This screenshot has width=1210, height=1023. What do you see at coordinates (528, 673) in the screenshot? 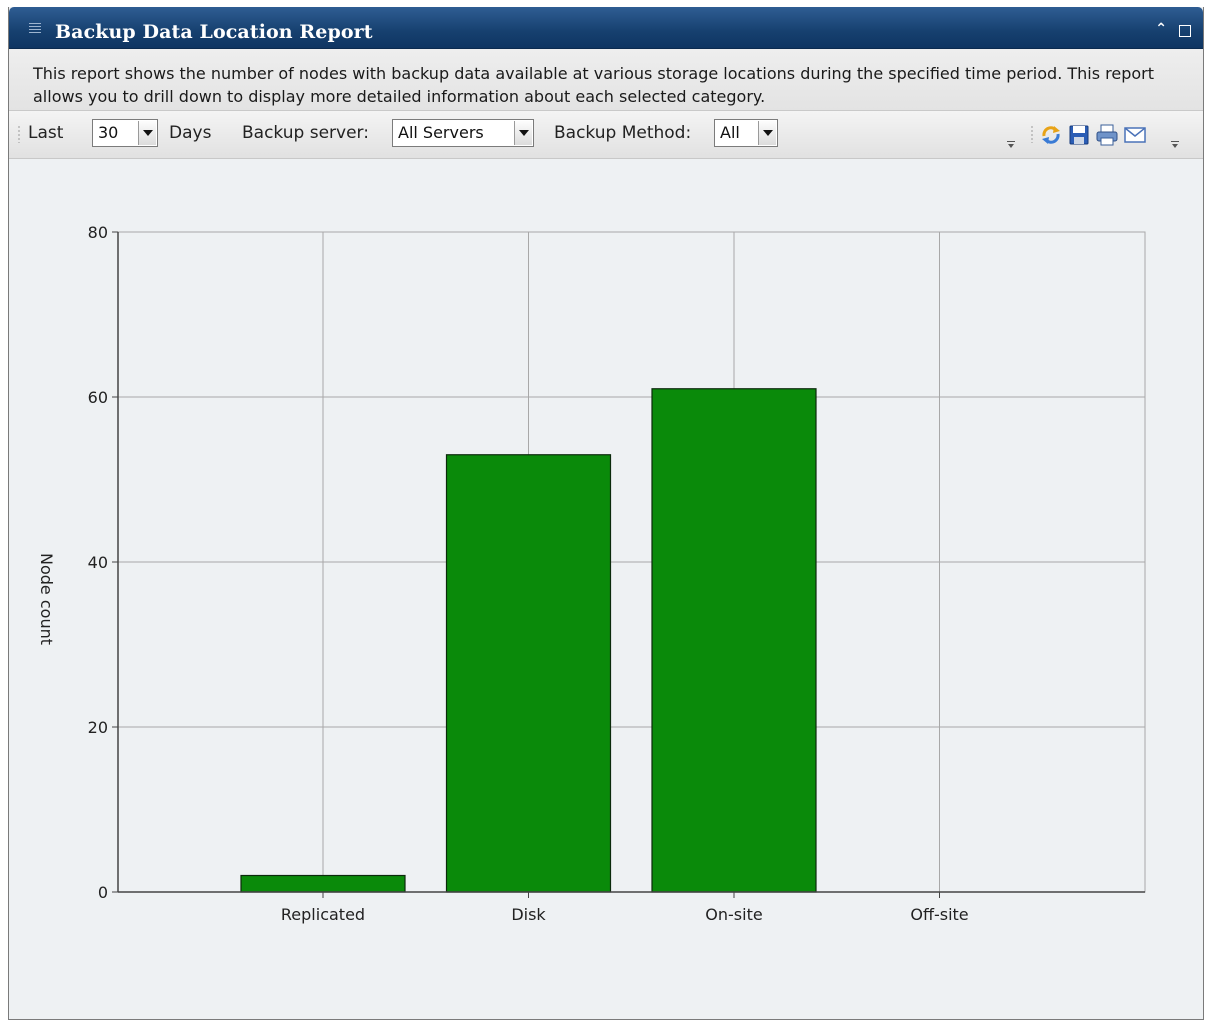
I see `bar-disk` at bounding box center [528, 673].